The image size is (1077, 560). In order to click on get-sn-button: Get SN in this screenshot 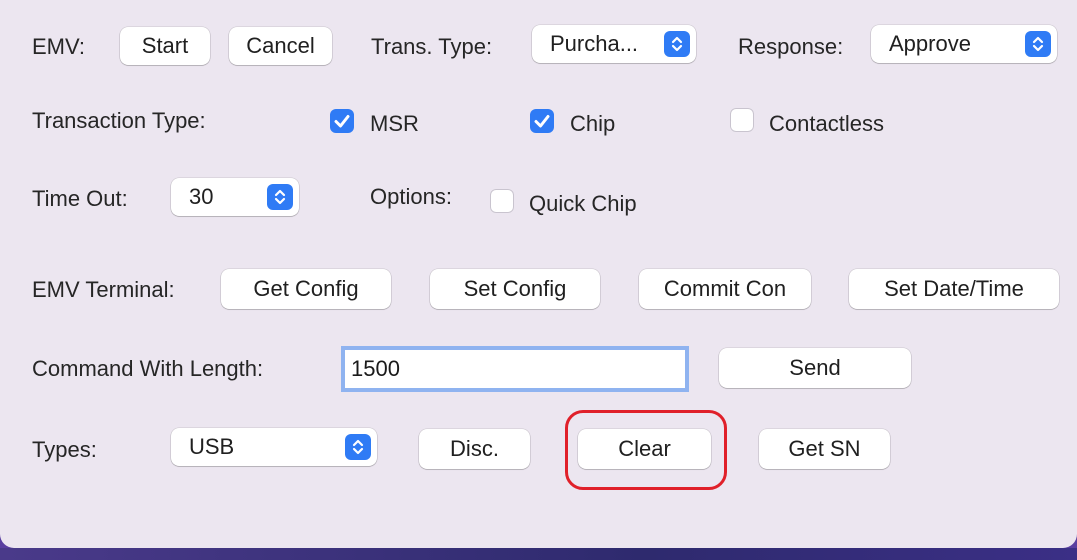, I will do `click(824, 449)`.